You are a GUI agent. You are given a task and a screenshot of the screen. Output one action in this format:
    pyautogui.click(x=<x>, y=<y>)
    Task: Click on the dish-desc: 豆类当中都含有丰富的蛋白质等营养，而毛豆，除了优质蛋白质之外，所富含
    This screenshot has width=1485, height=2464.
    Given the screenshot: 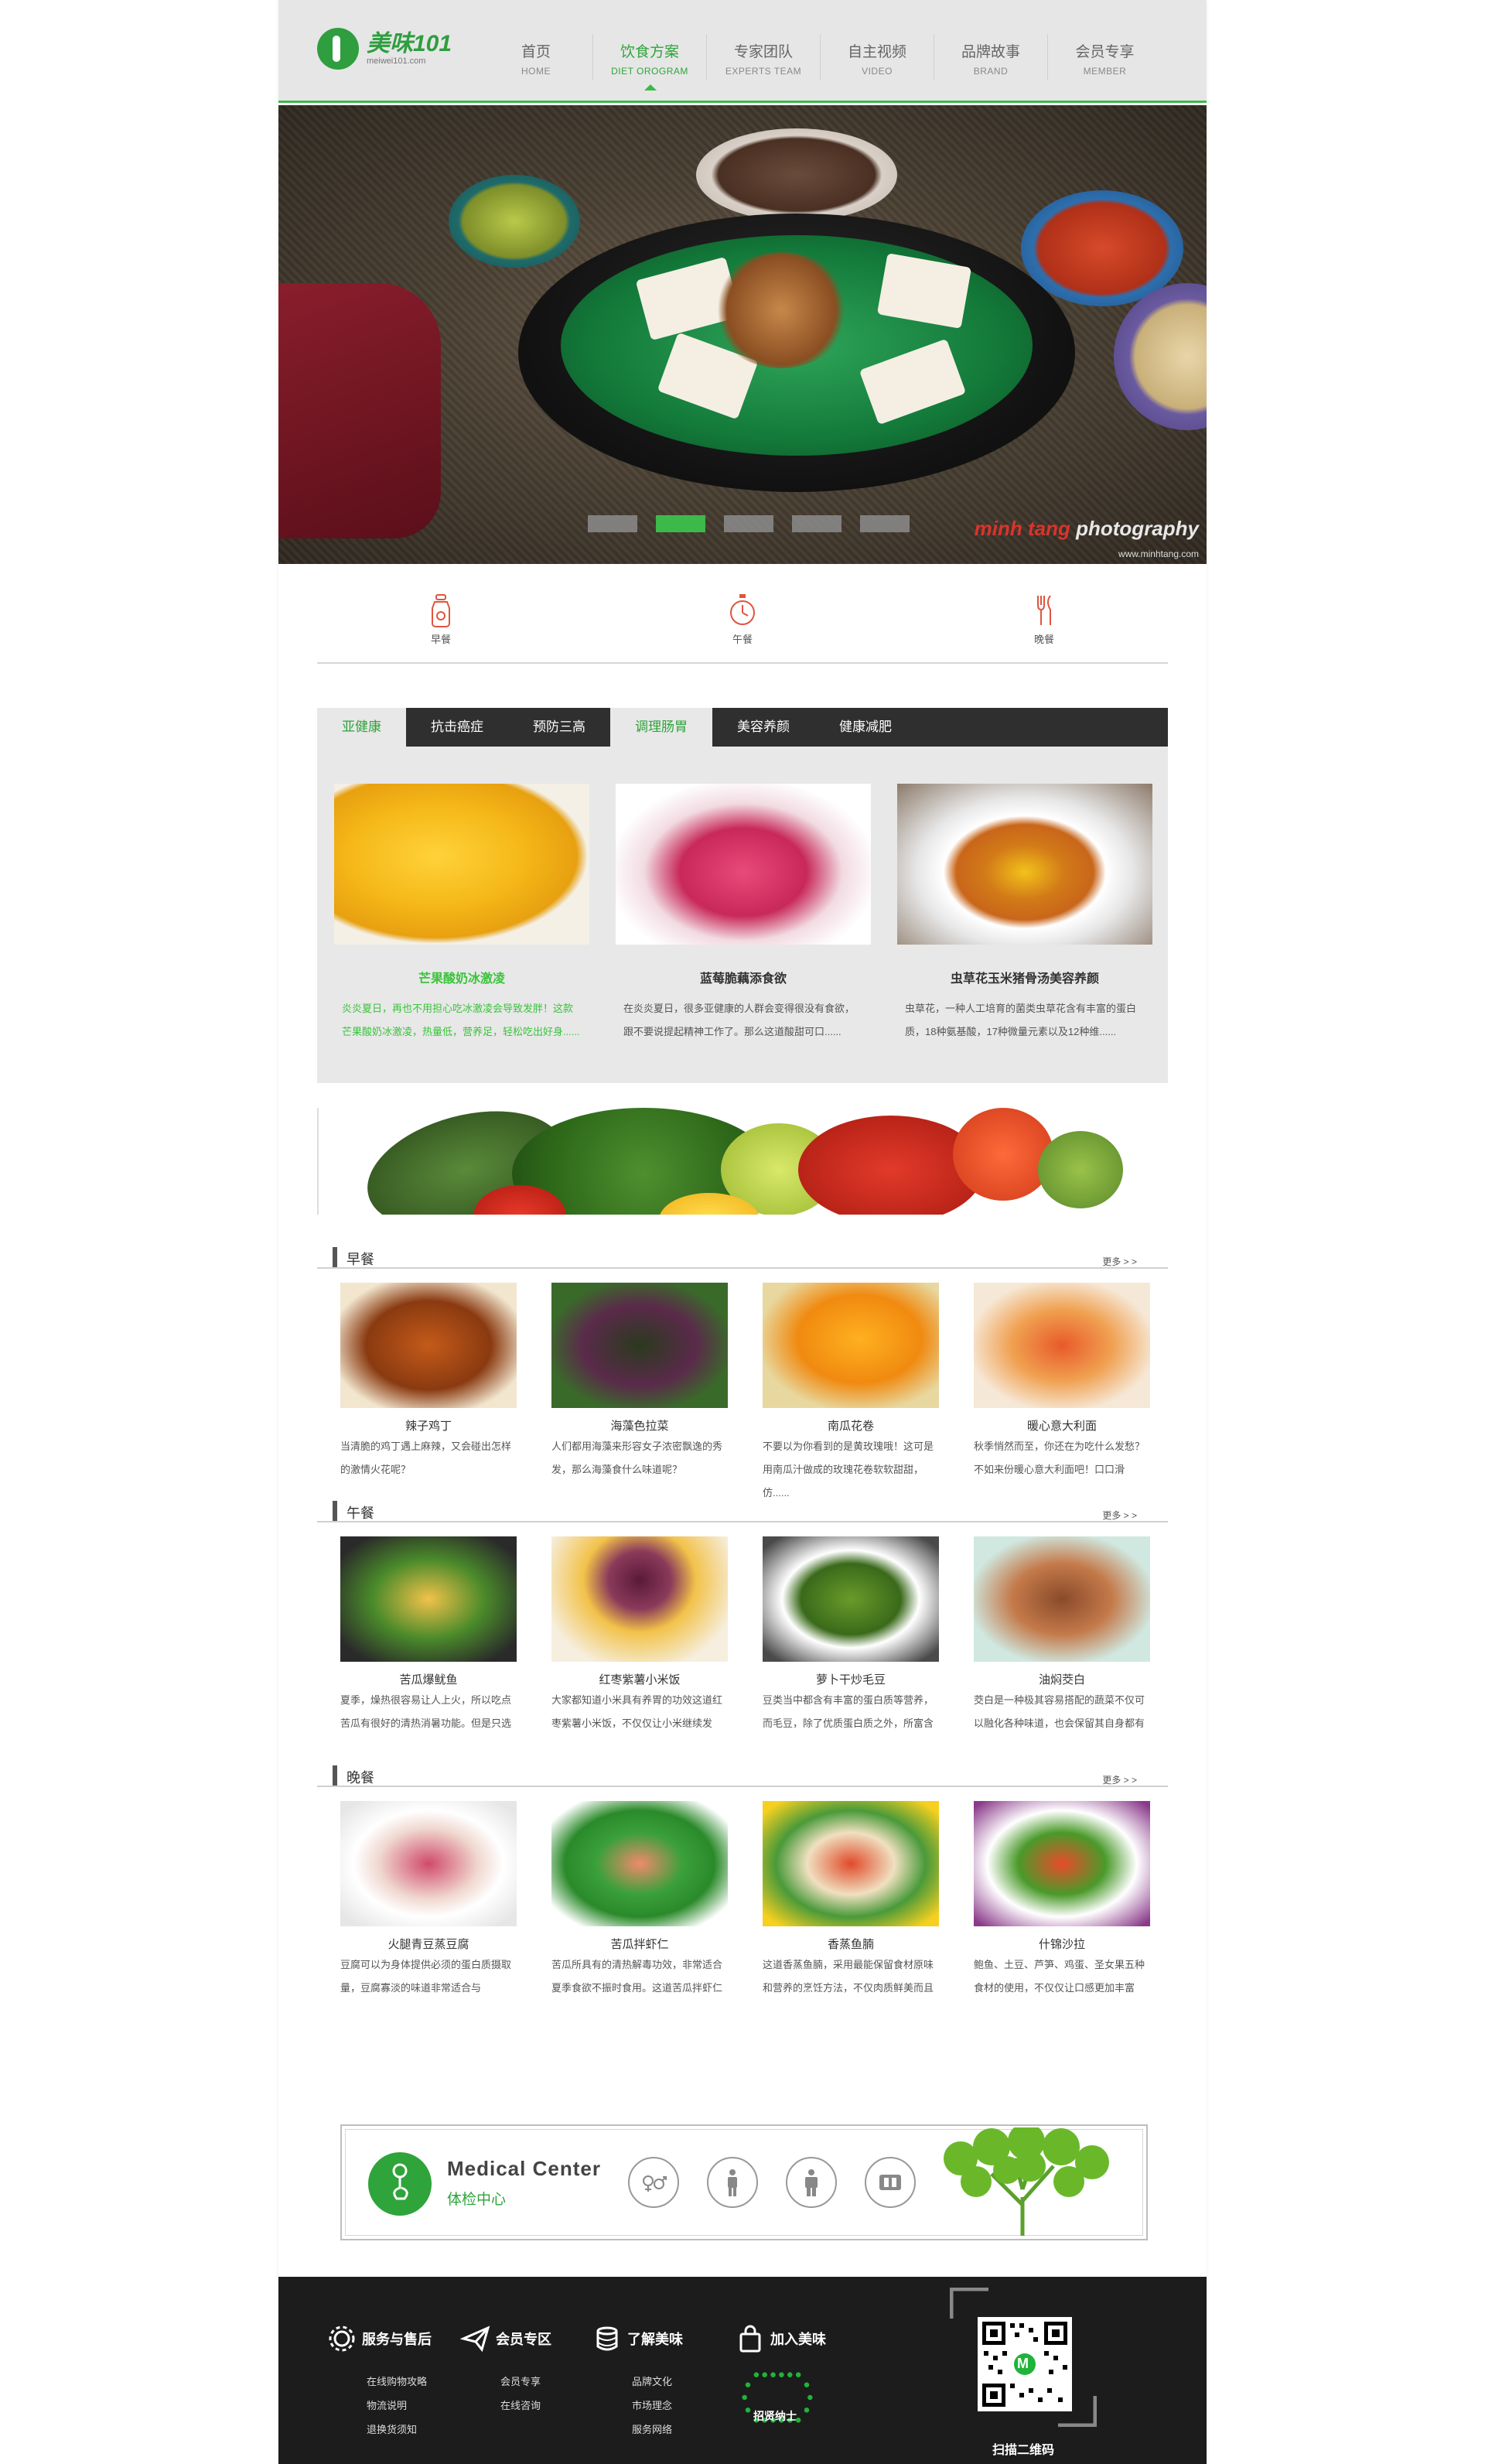 What is the action you would take?
    pyautogui.click(x=848, y=1712)
    